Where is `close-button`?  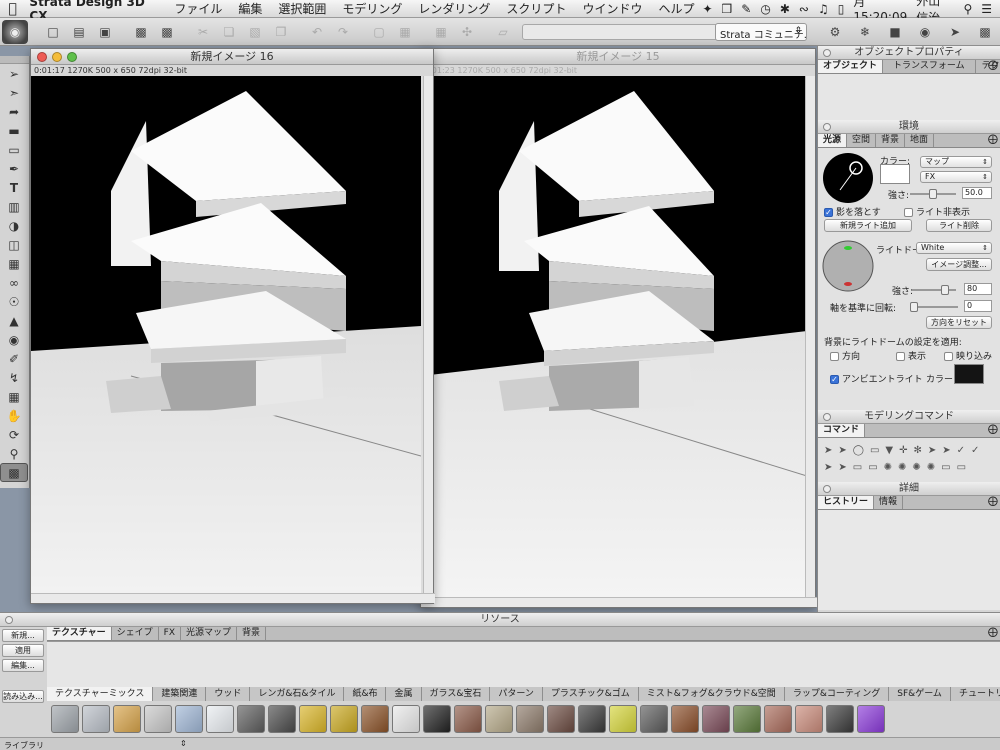
close-button is located at coordinates (42, 57).